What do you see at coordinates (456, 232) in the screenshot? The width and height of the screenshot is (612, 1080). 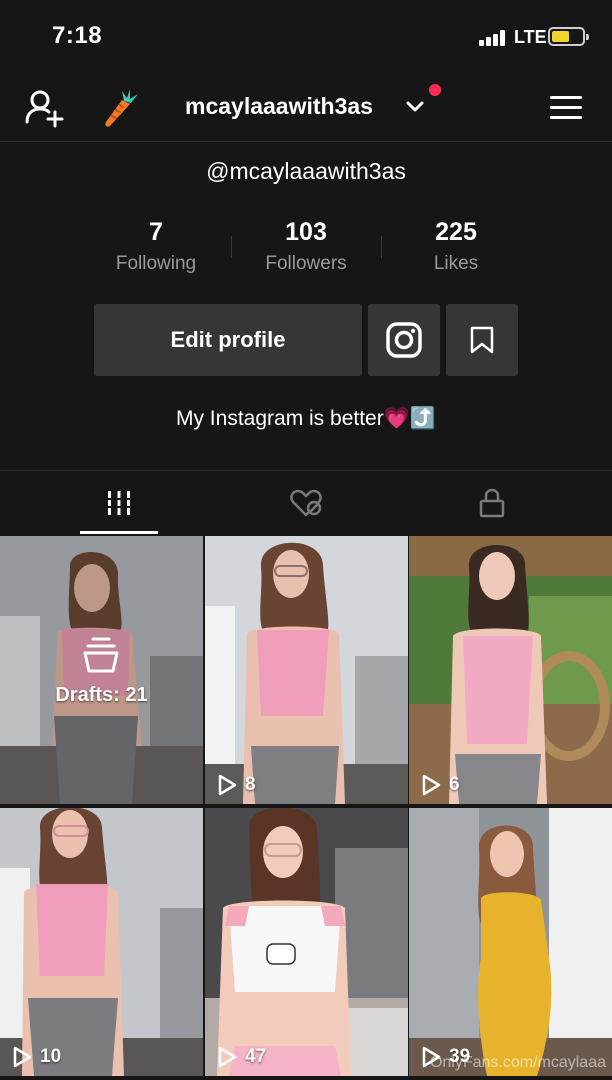 I see `stat-value: 225` at bounding box center [456, 232].